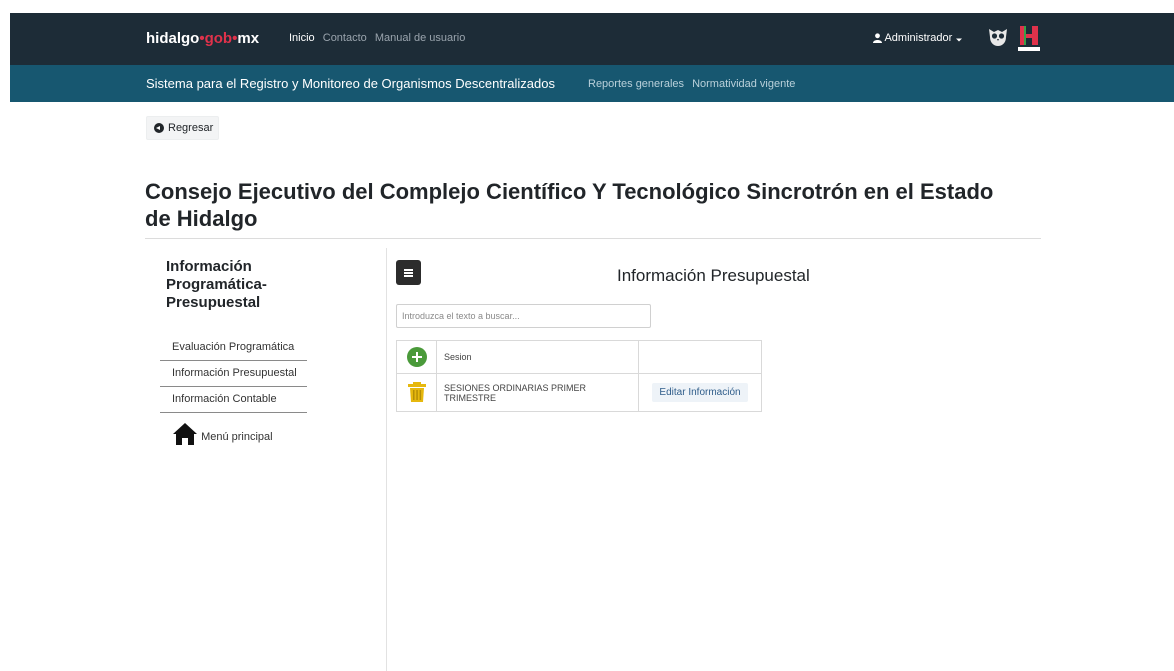 The height and width of the screenshot is (671, 1174). I want to click on nav-inicio: Inicio, so click(302, 38).